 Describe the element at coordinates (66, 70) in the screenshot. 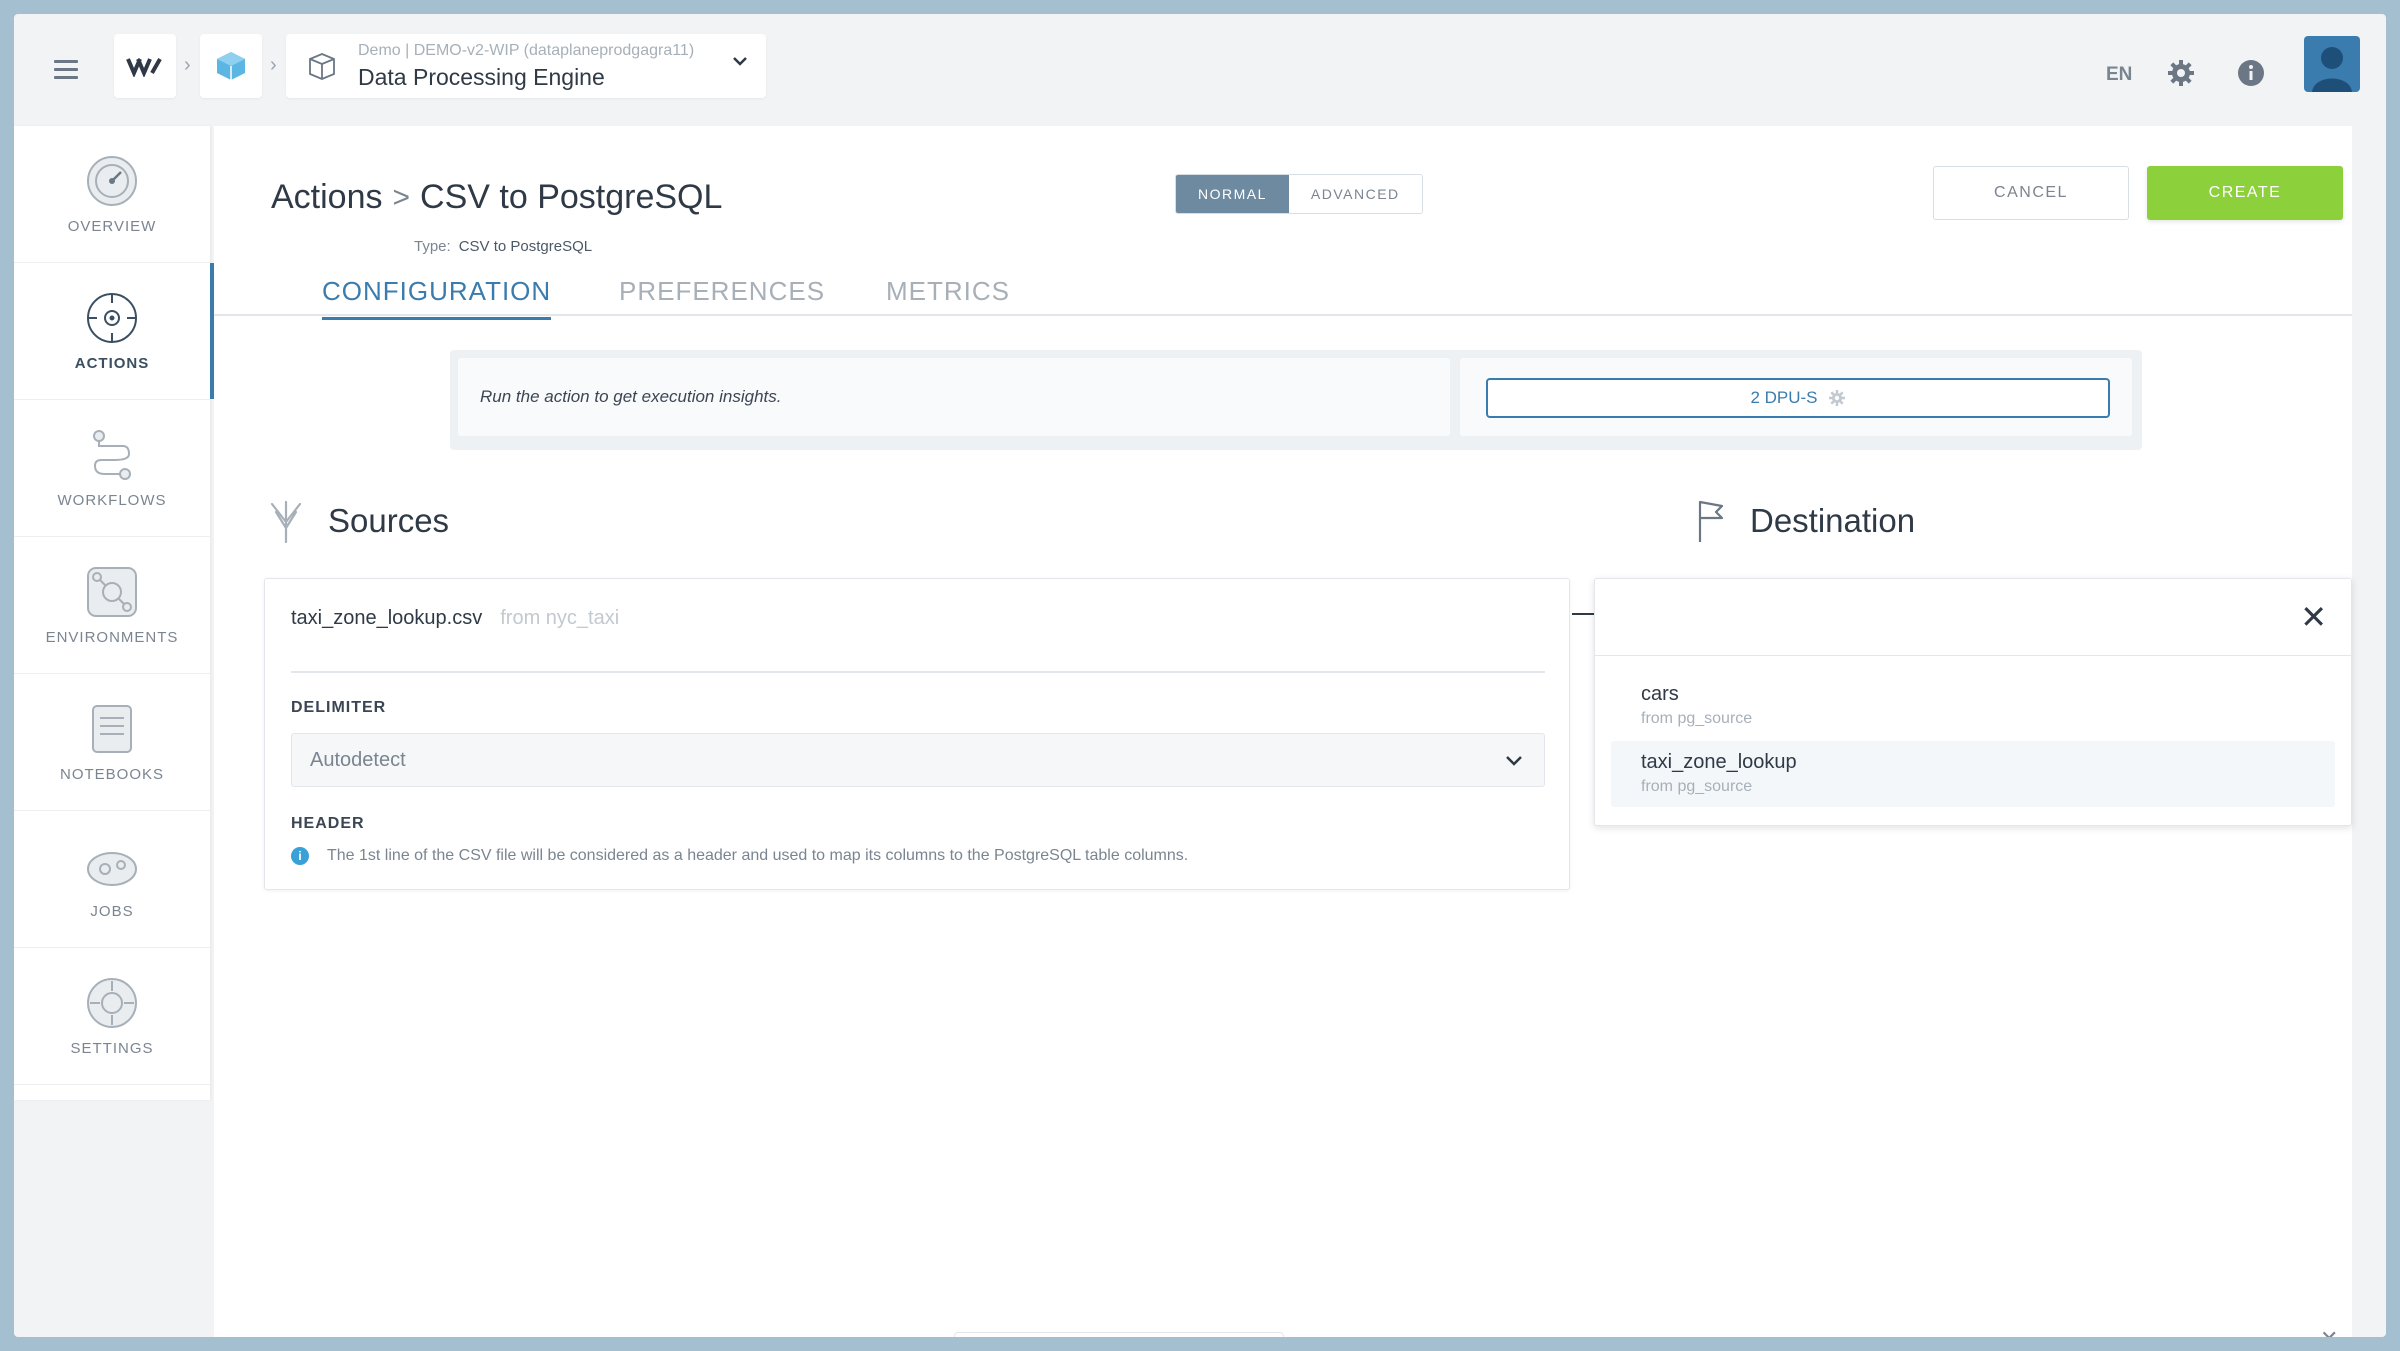

I see `menu-icon` at that location.